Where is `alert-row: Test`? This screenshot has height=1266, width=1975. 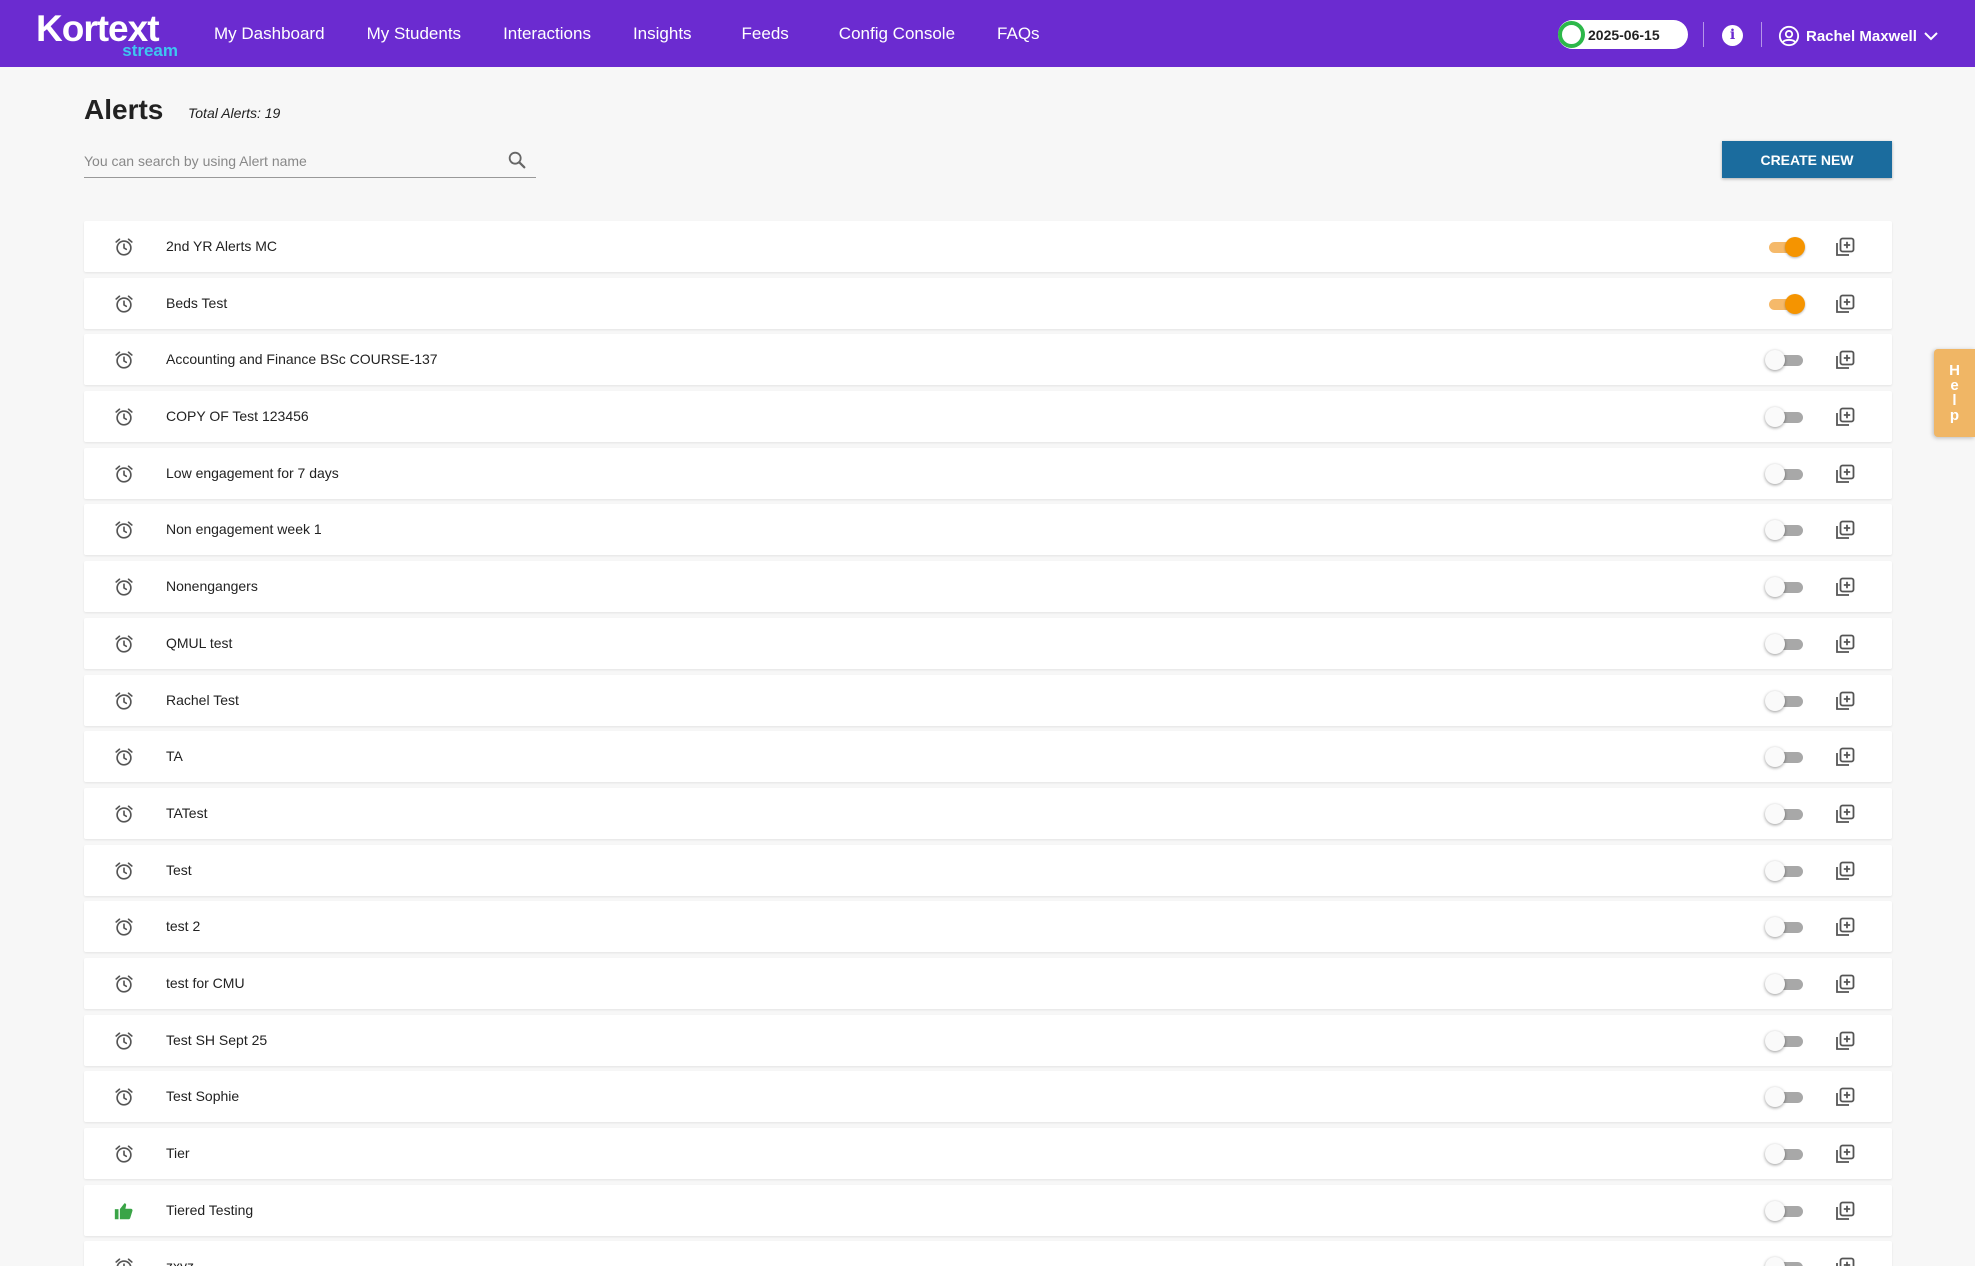 alert-row: Test is located at coordinates (988, 870).